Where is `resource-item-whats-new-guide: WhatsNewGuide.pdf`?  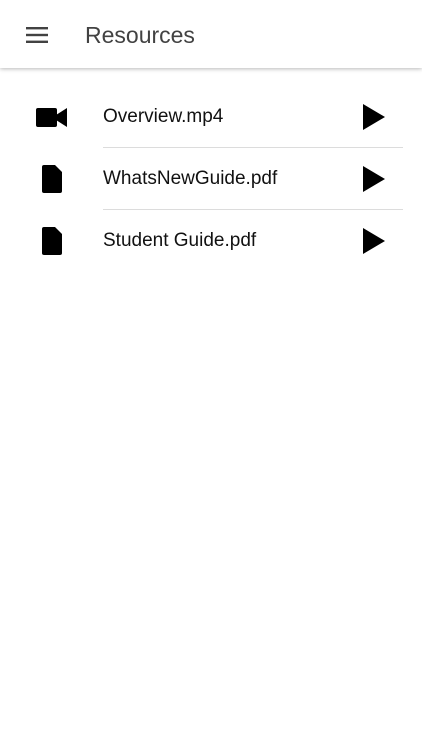
resource-item-whats-new-guide: WhatsNewGuide.pdf is located at coordinates (211, 179).